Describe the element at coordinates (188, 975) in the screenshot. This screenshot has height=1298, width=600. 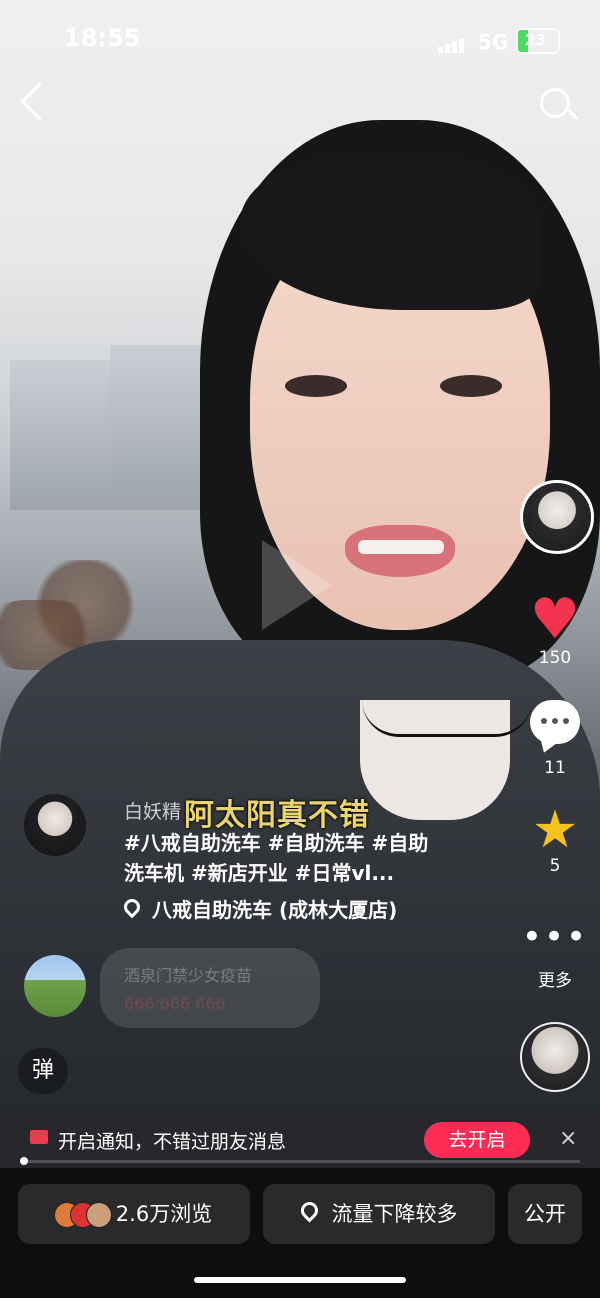
I see `live-comment-line1: 酒泉门禁少女疫苗` at that location.